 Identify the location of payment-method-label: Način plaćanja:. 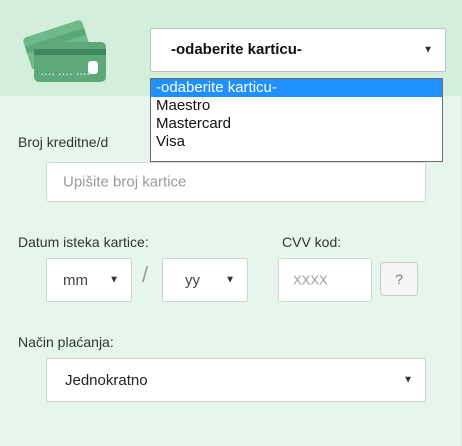
(66, 342).